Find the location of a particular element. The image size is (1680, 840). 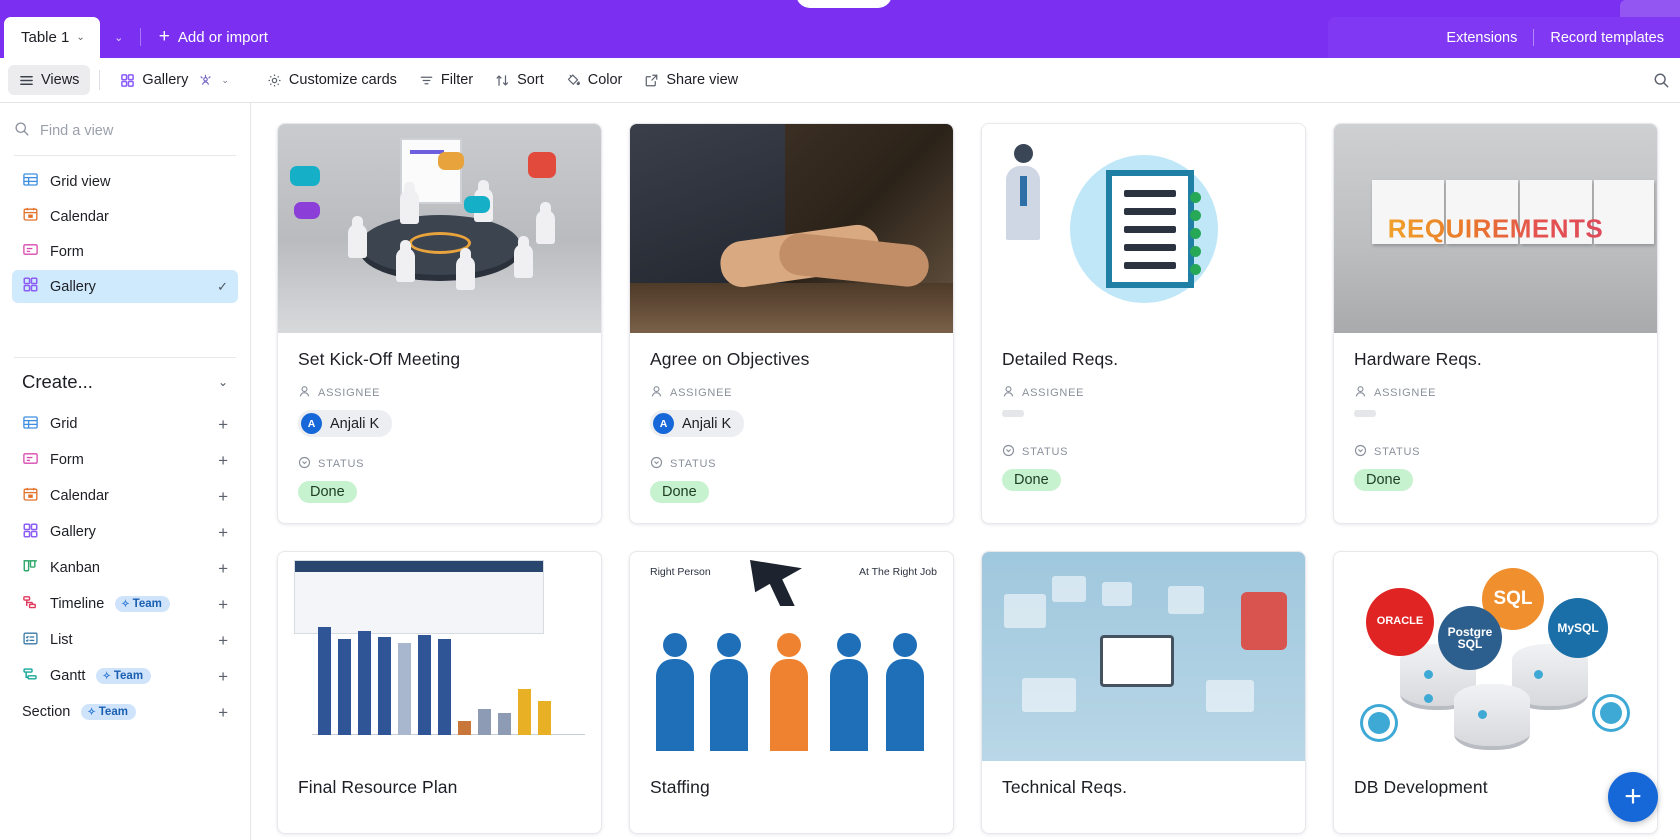

mysql-logo: MySQL is located at coordinates (1578, 628).